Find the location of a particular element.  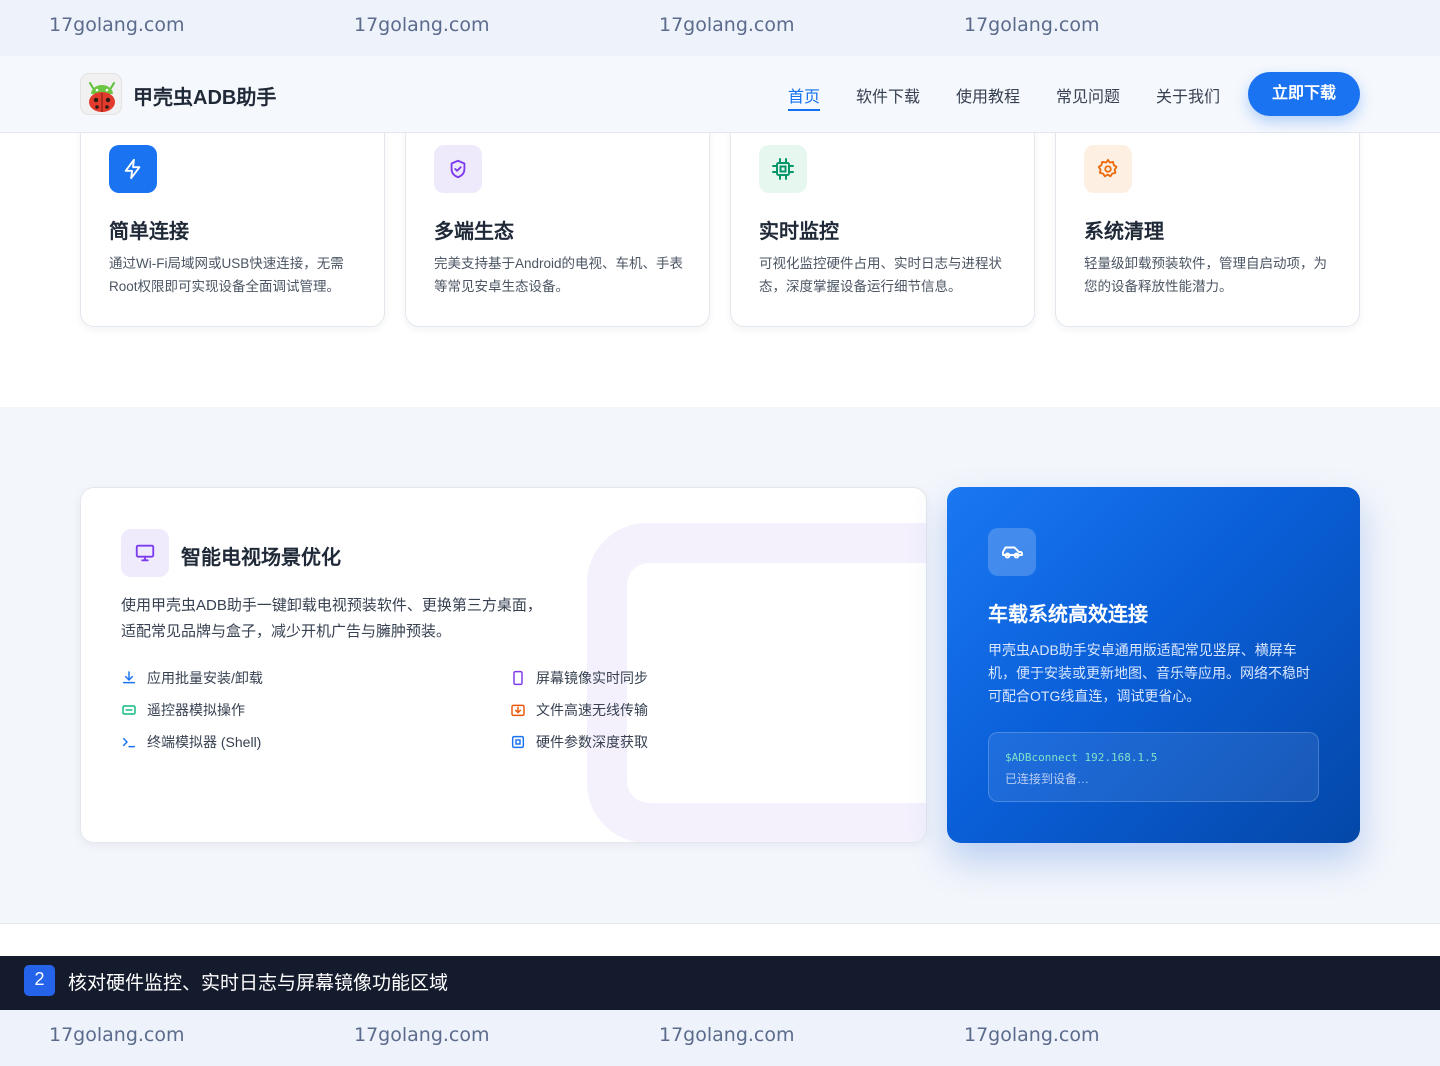

feature-card-clean: 系统清理 轻量级卸载预装软件，管理自启动项，为您的设备释放性能潜力。 is located at coordinates (1207, 218).